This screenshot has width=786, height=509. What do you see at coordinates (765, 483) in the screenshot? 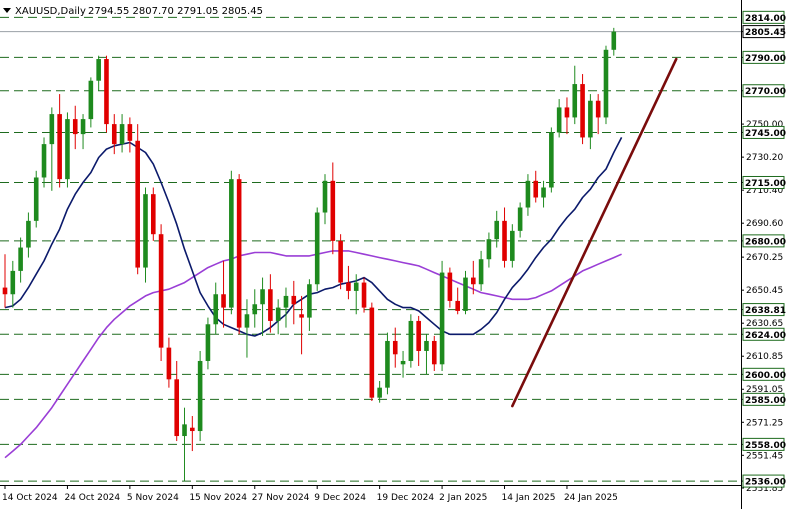
I see `level-label: 2536.00` at bounding box center [765, 483].